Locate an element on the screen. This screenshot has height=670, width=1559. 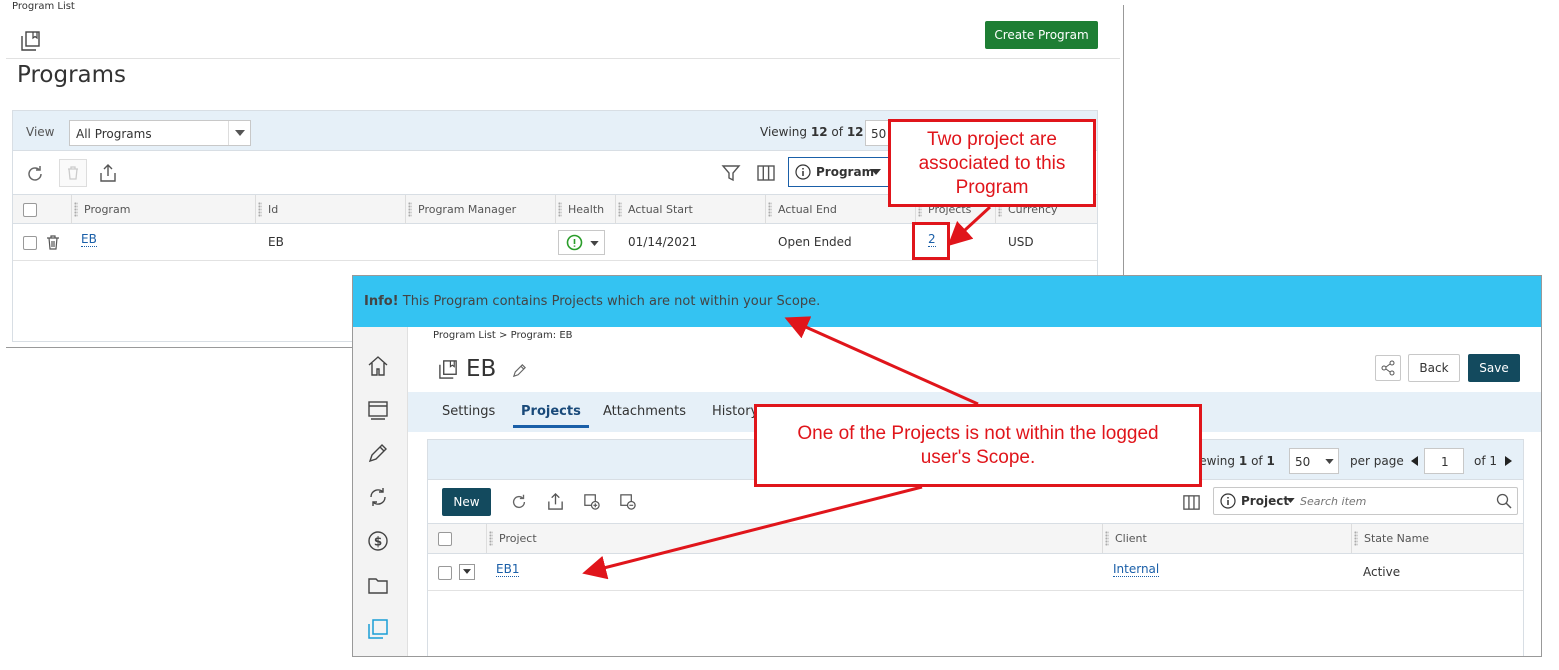
arrow-to-info-banner is located at coordinates (881, 361).